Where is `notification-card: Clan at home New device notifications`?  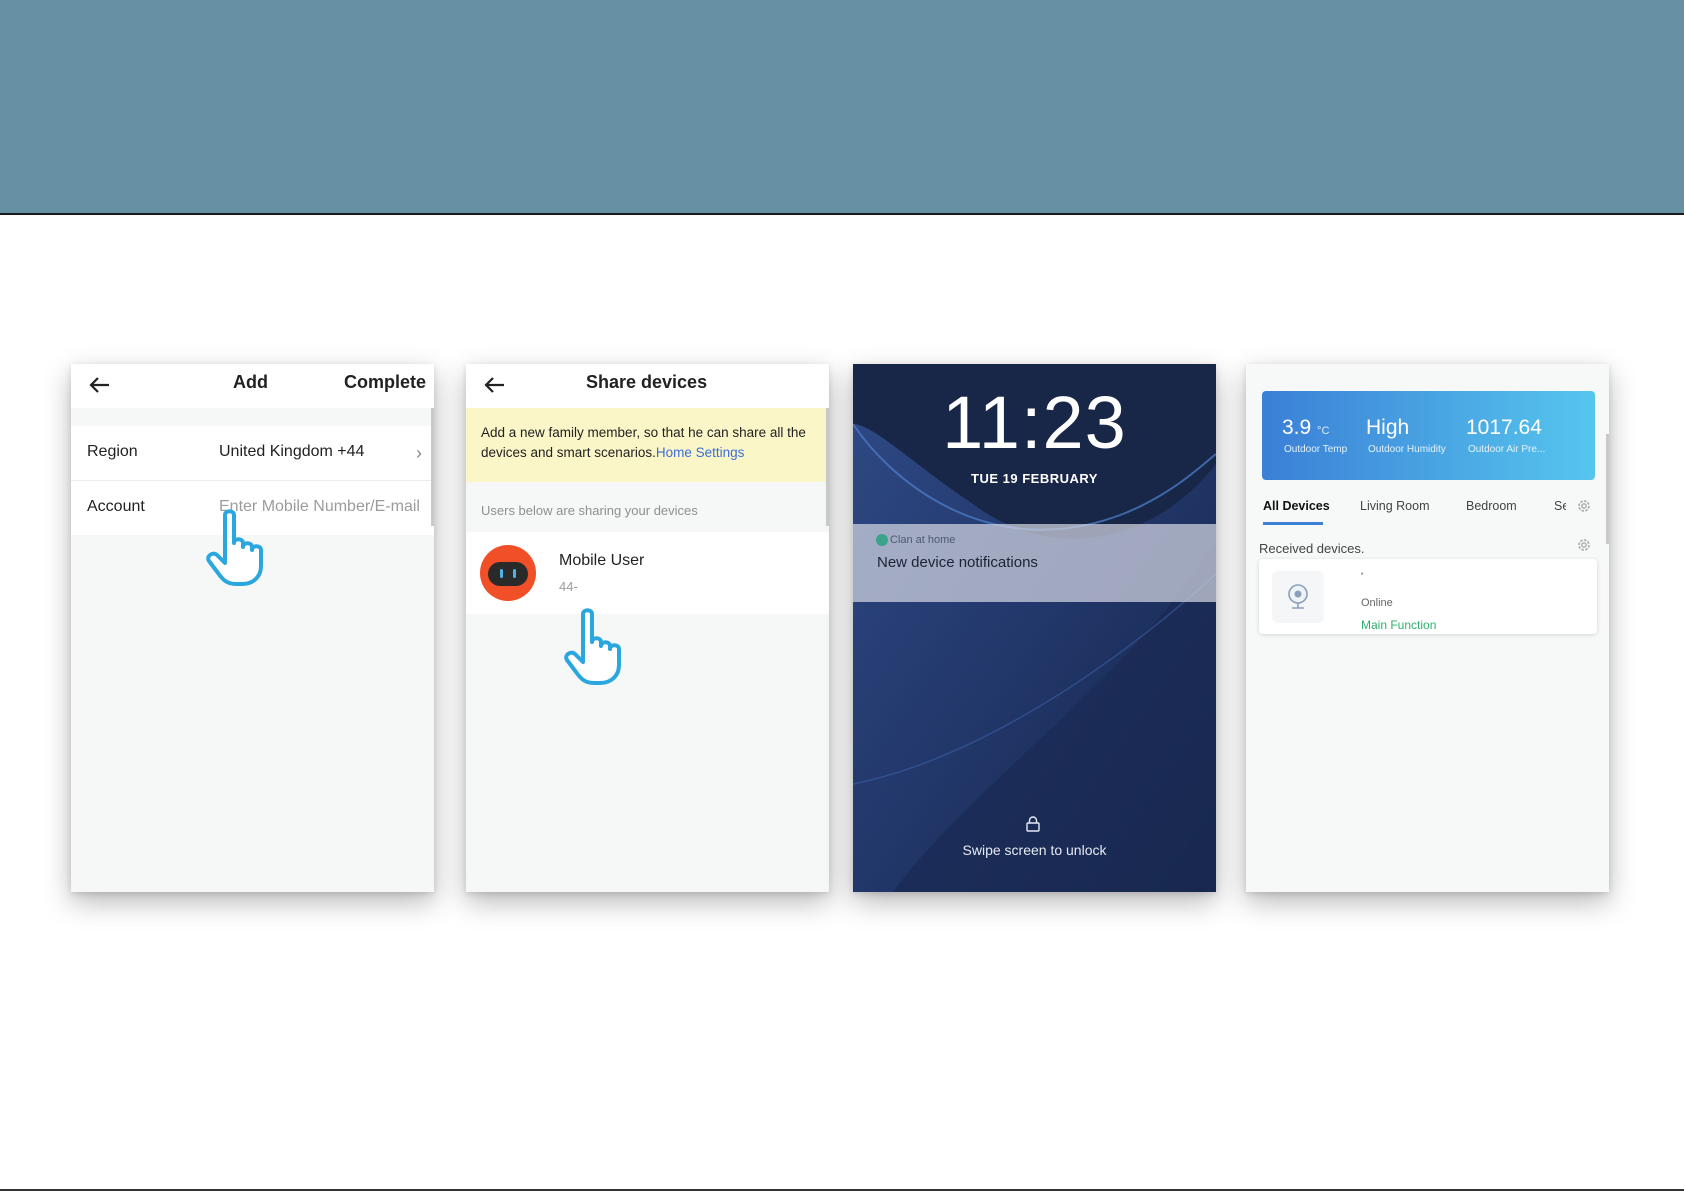
notification-card: Clan at home New device notifications is located at coordinates (1034, 563).